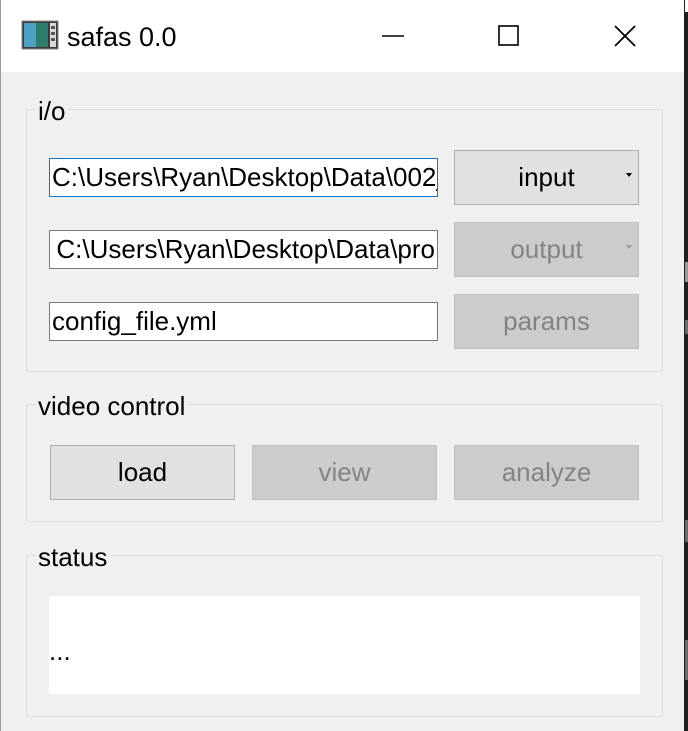 The image size is (688, 731). Describe the element at coordinates (73, 557) in the screenshot. I see `status-group-label: status` at that location.